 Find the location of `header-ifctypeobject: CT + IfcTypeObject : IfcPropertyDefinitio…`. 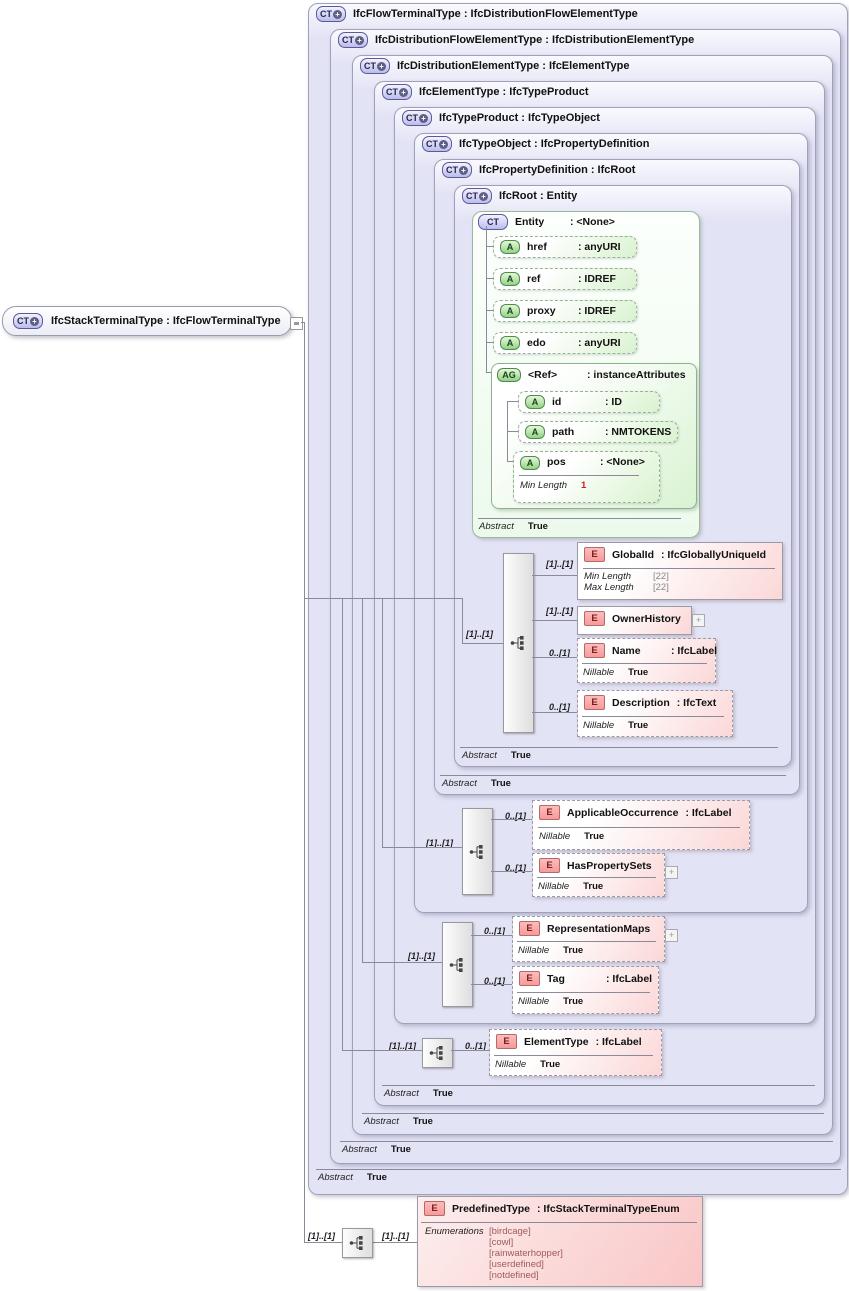

header-ifctypeobject: CT + IfcTypeObject : IfcPropertyDefinitio… is located at coordinates (536, 144).